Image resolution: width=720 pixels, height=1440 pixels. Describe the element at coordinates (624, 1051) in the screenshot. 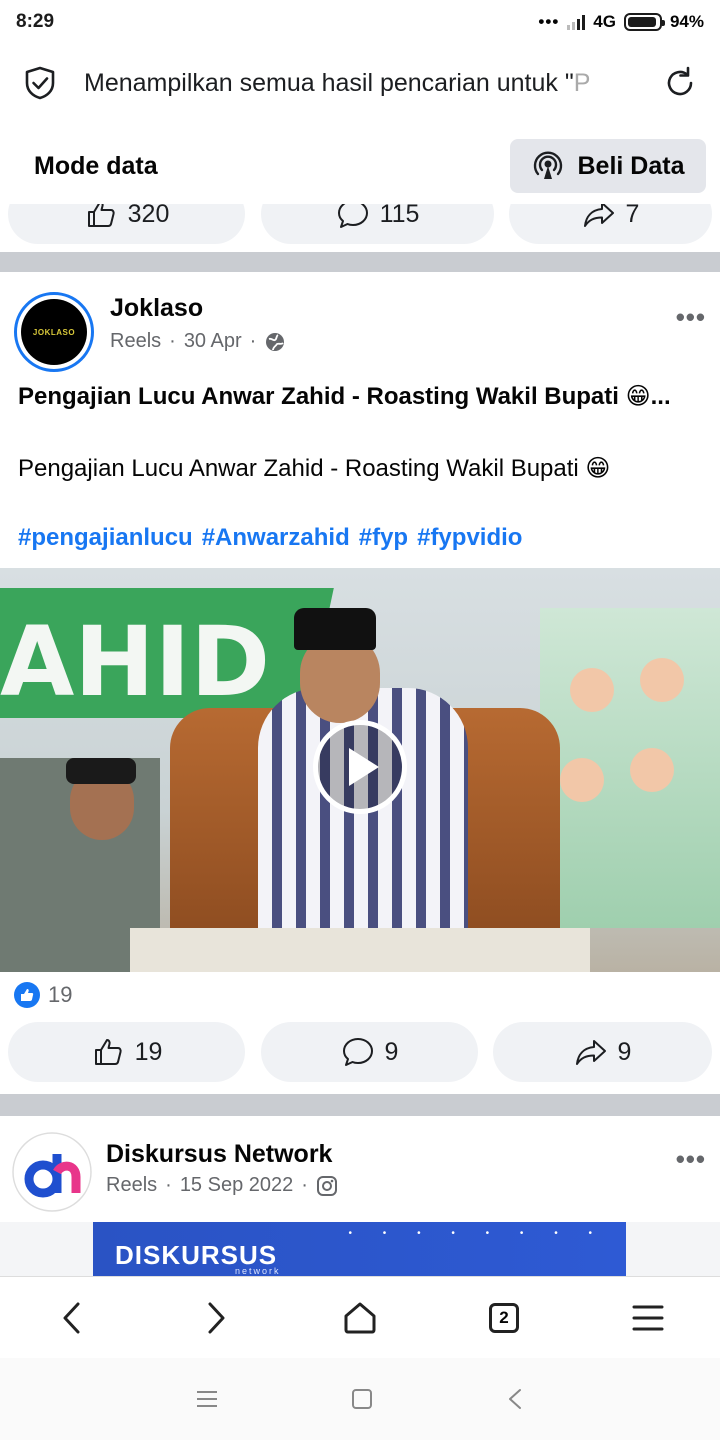

I see `share-count: 9` at that location.